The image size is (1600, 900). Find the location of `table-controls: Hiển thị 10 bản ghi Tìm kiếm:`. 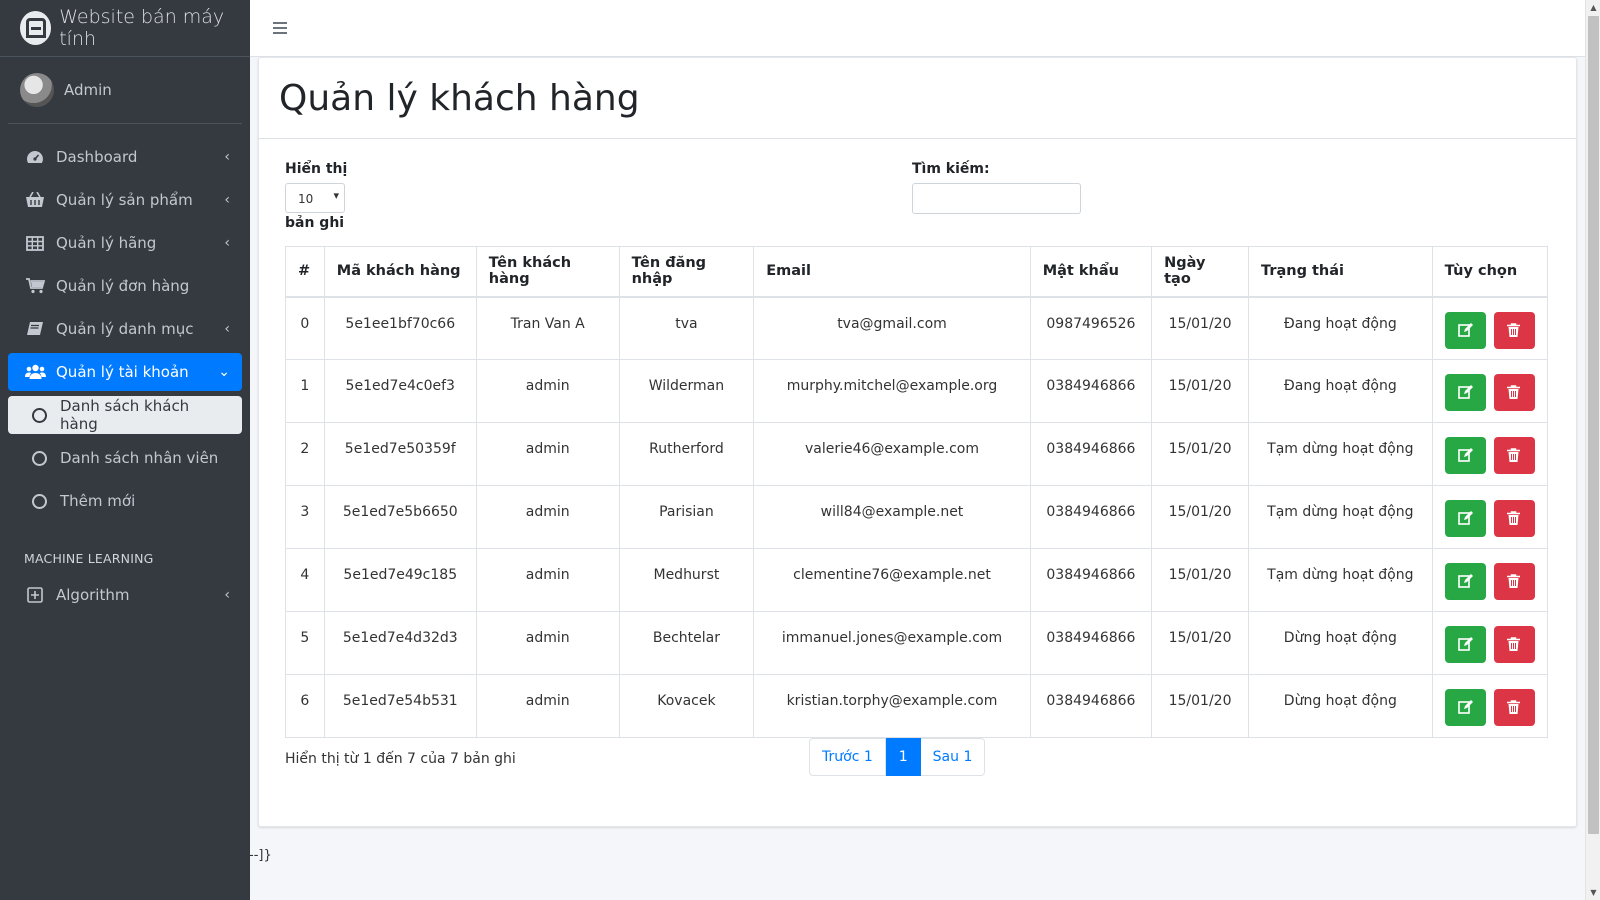

table-controls: Hiển thị 10 bản ghi Tìm kiếm: is located at coordinates (920, 198).